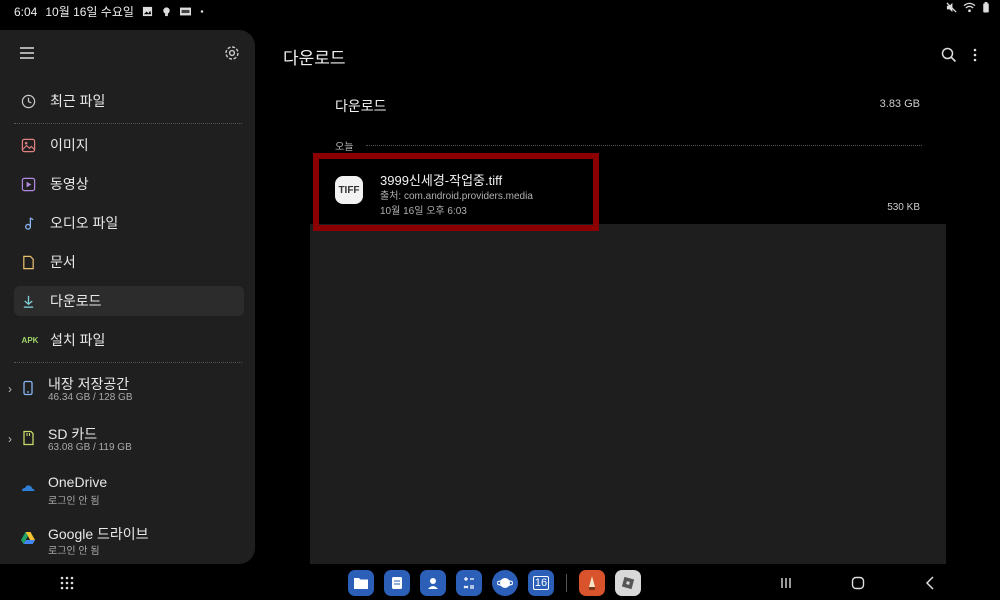 Image resolution: width=1000 pixels, height=600 pixels. What do you see at coordinates (202, 11) in the screenshot?
I see `dot-icon` at bounding box center [202, 11].